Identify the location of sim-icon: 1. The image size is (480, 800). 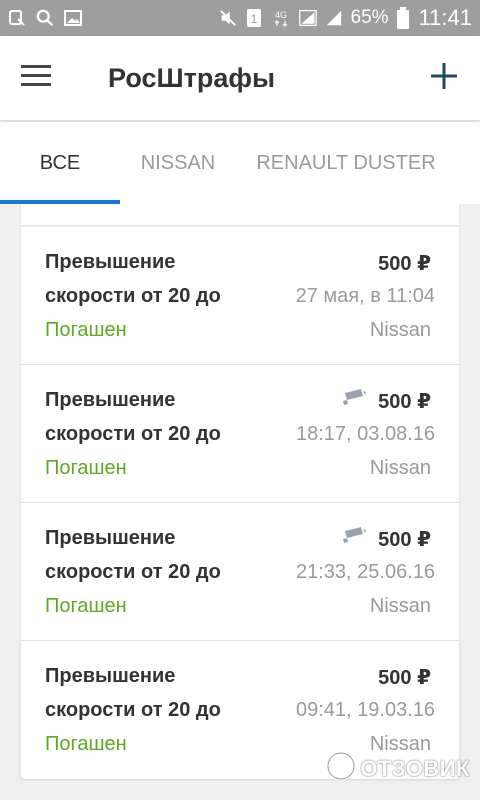
(254, 18).